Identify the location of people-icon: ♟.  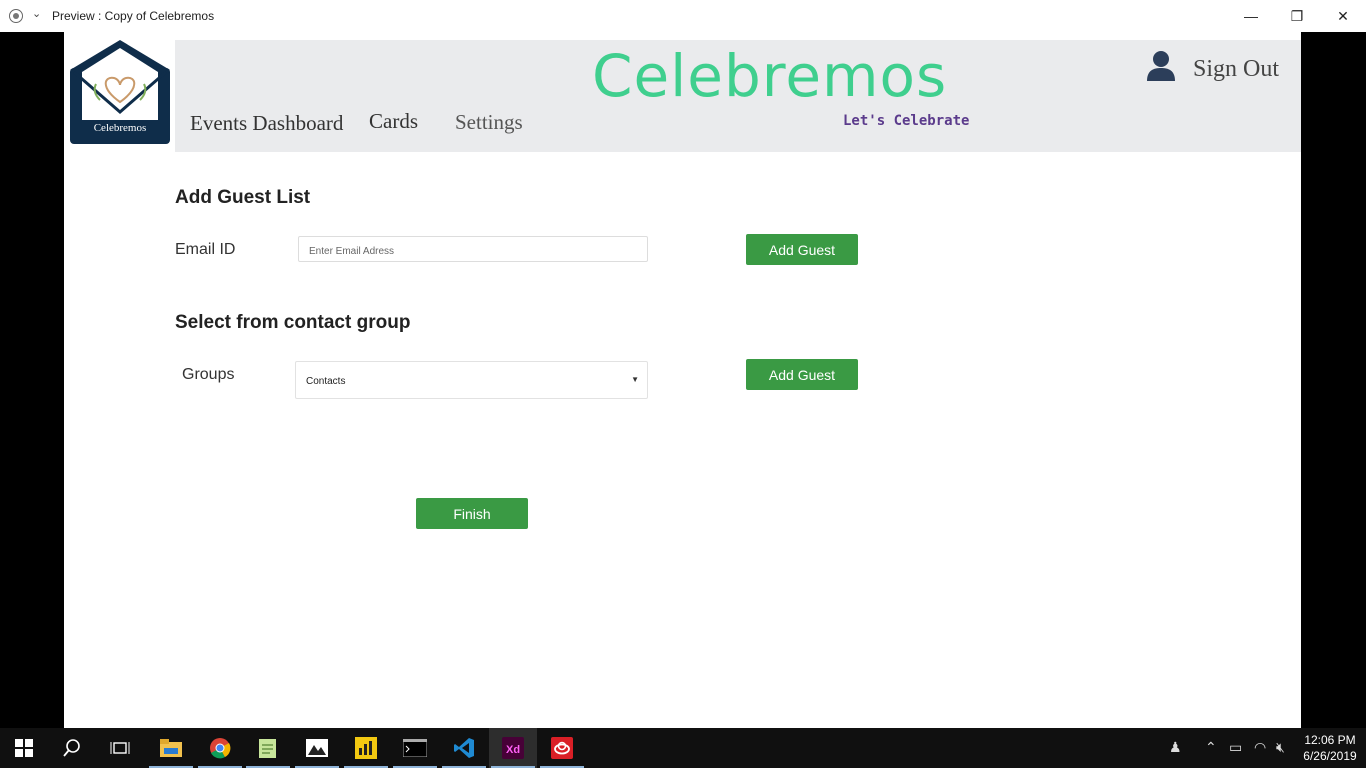
(1175, 747).